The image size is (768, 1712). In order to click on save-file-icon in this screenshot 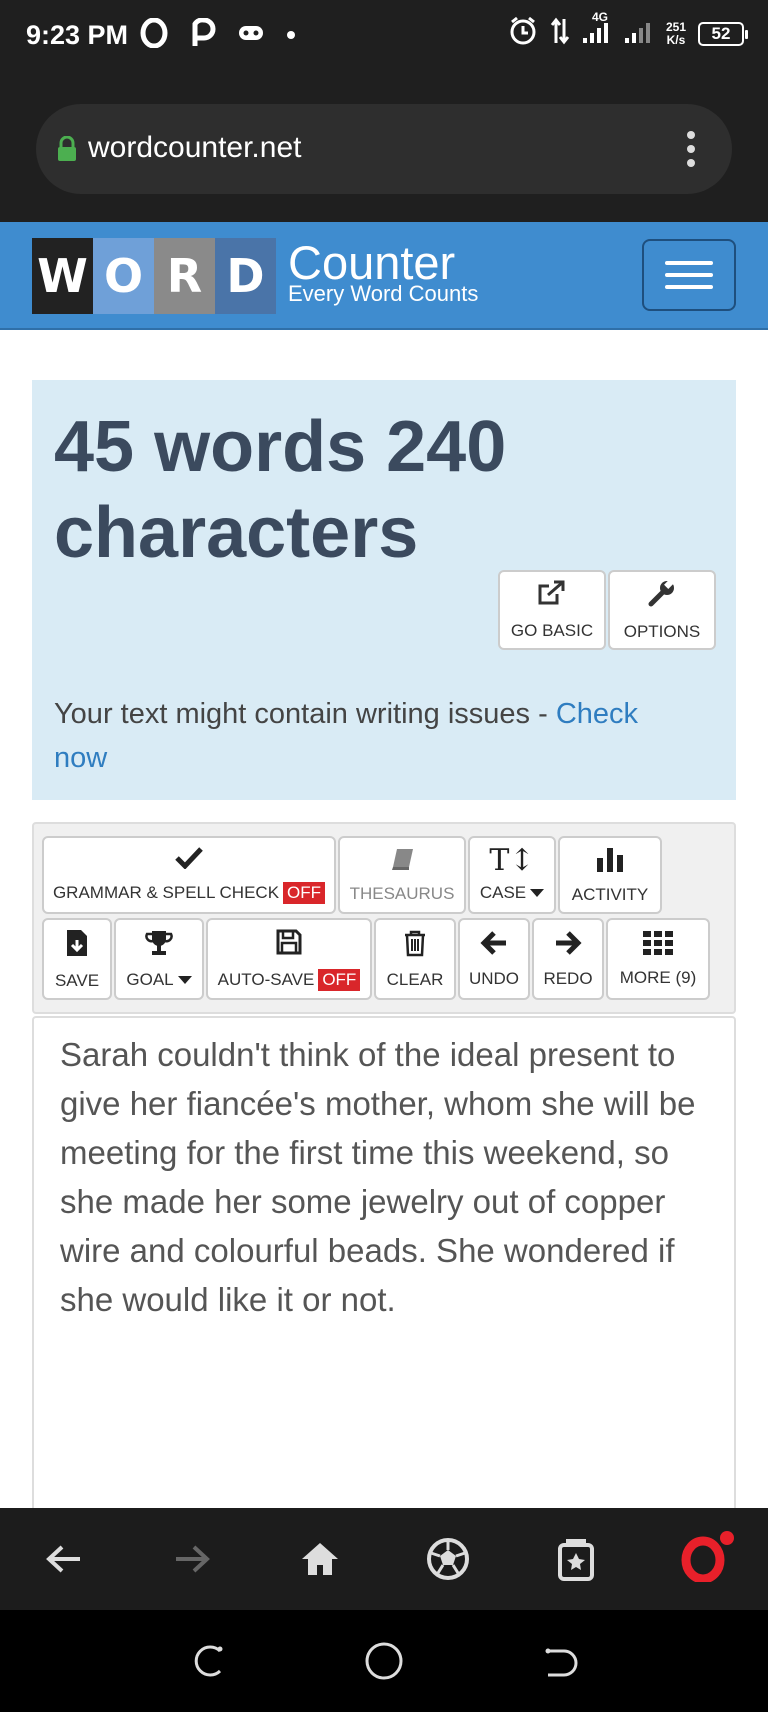, I will do `click(77, 945)`.